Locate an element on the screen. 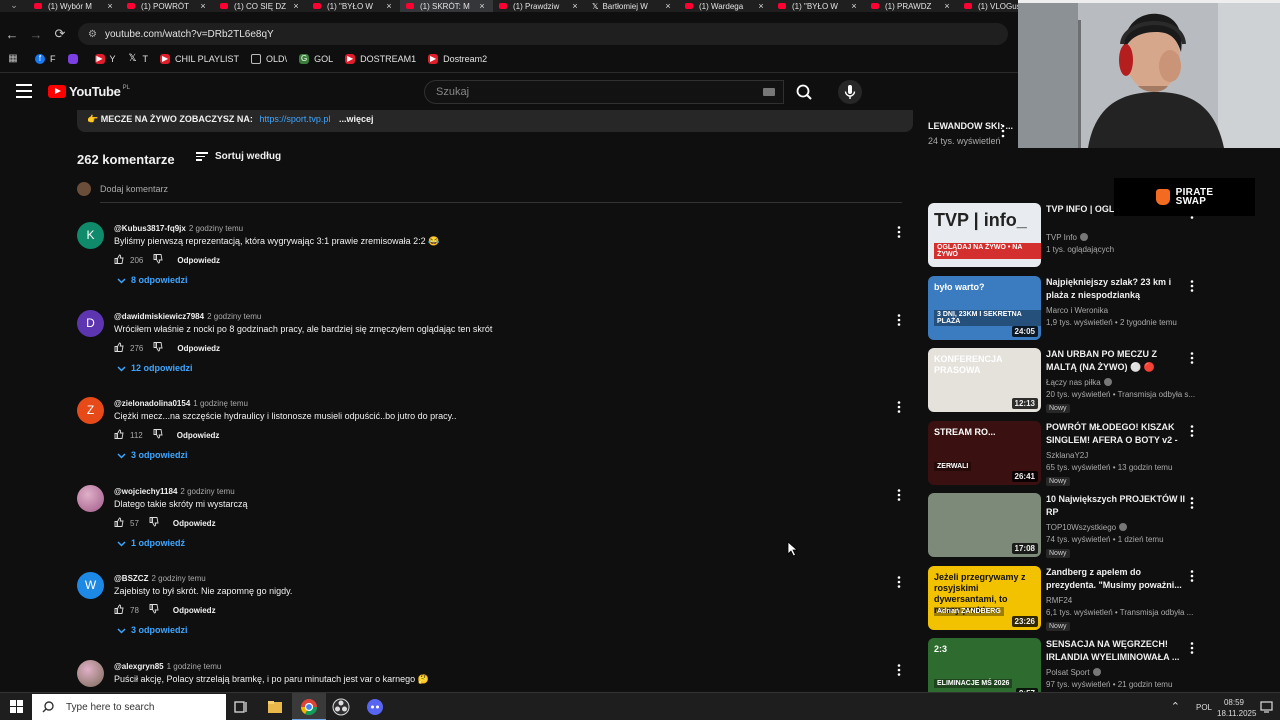 The image size is (1280, 720). bookmark-item: fF is located at coordinates (45, 59).